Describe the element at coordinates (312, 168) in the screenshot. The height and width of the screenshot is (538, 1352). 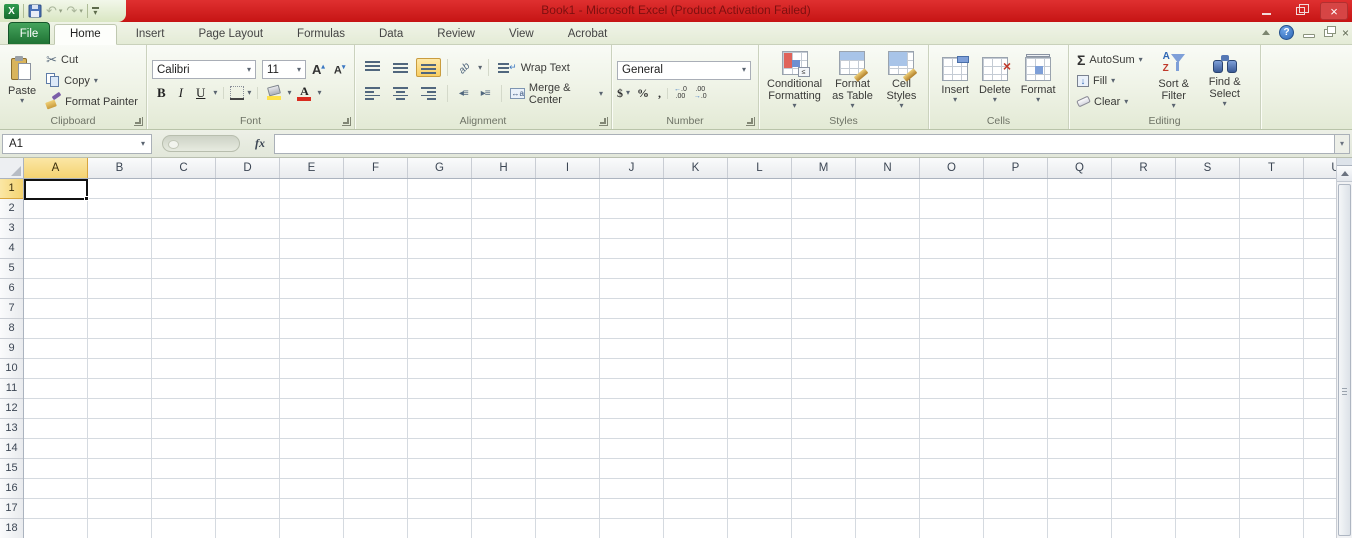
I see `column-header-E: E` at that location.